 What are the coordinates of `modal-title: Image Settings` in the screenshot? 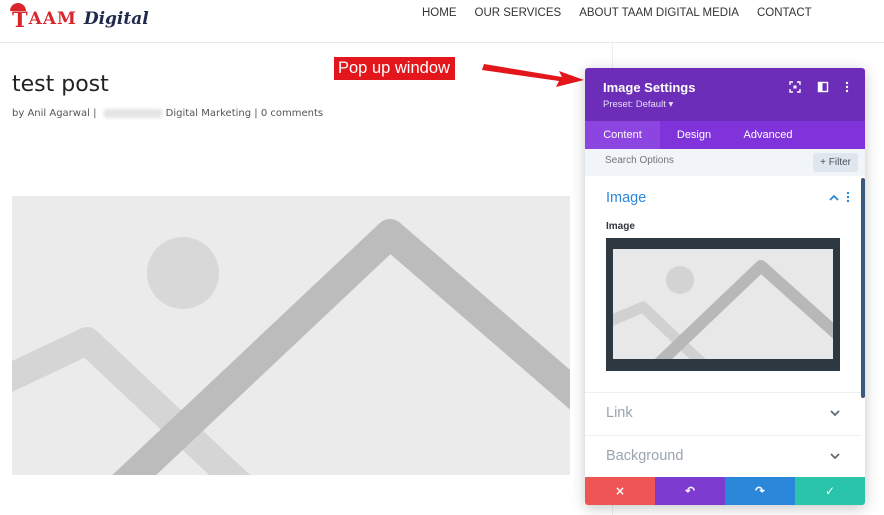 It's located at (649, 87).